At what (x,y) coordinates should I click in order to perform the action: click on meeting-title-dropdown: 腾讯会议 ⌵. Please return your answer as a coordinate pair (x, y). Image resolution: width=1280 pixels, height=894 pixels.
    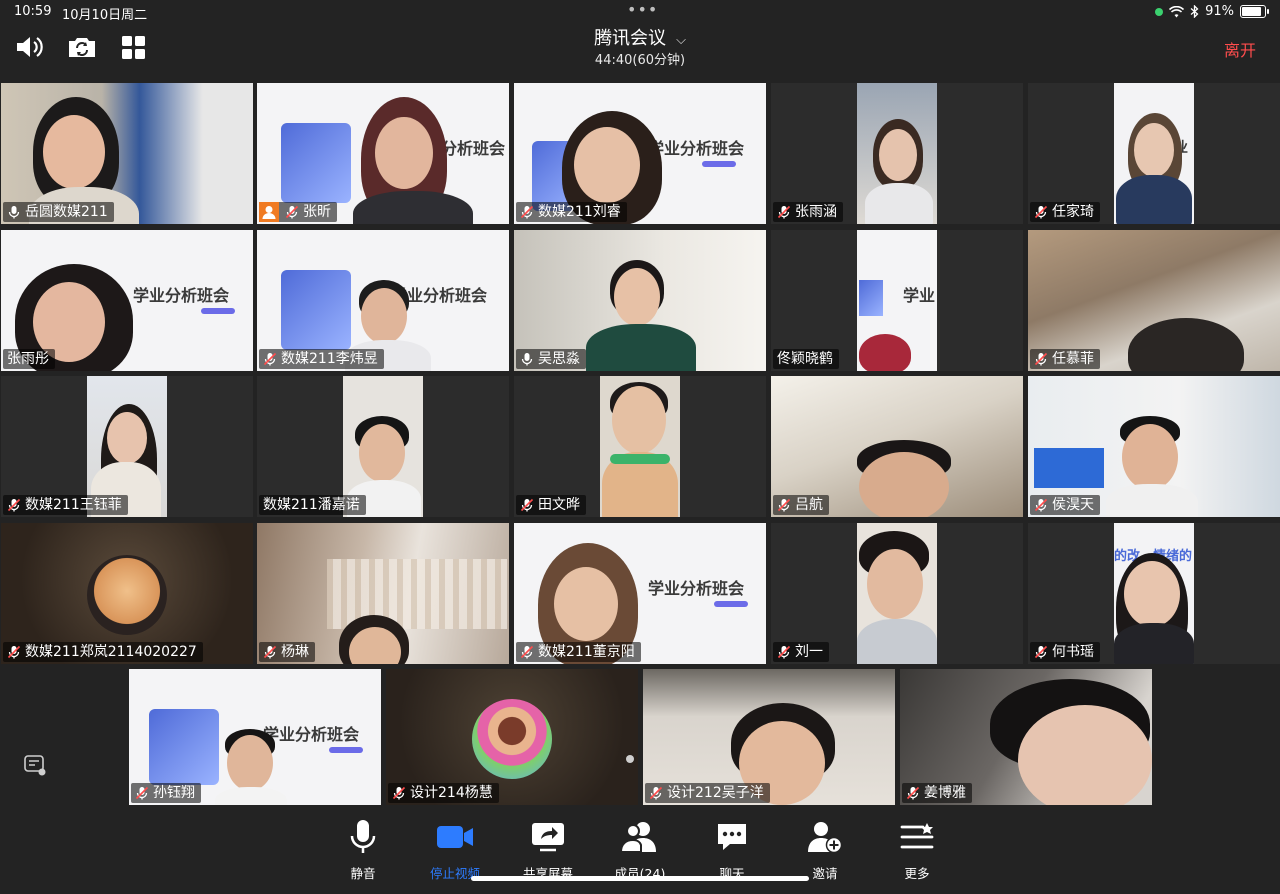
    Looking at the image, I should click on (640, 37).